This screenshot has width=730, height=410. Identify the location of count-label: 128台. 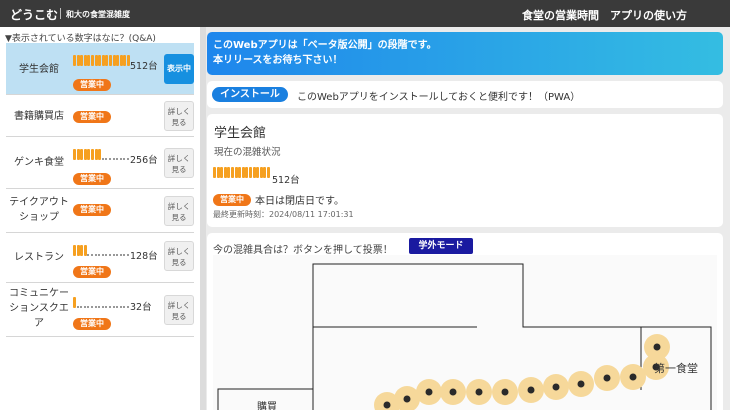
(144, 256).